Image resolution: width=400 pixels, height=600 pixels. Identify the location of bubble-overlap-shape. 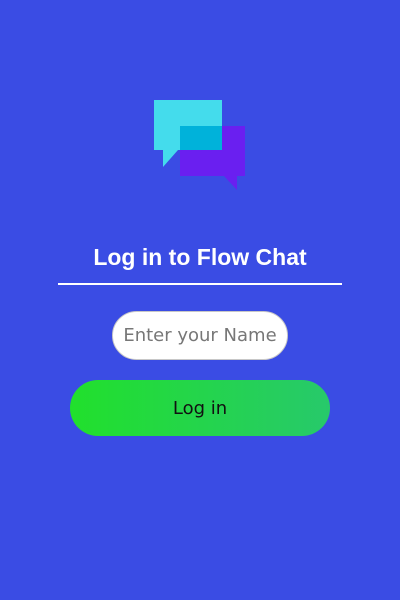
(201, 138).